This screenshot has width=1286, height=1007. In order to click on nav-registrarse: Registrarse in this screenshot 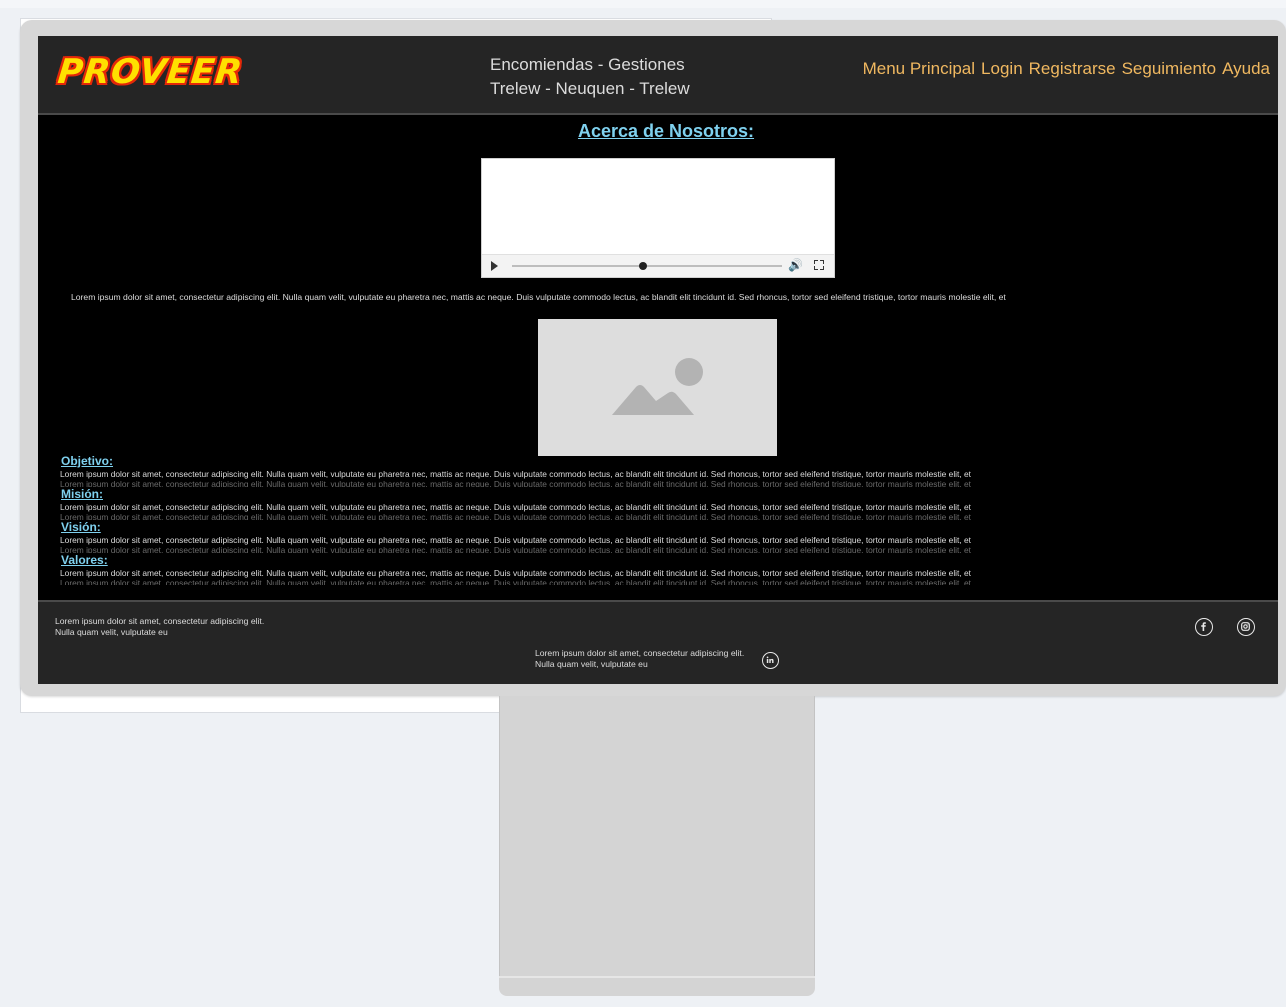, I will do `click(1072, 69)`.